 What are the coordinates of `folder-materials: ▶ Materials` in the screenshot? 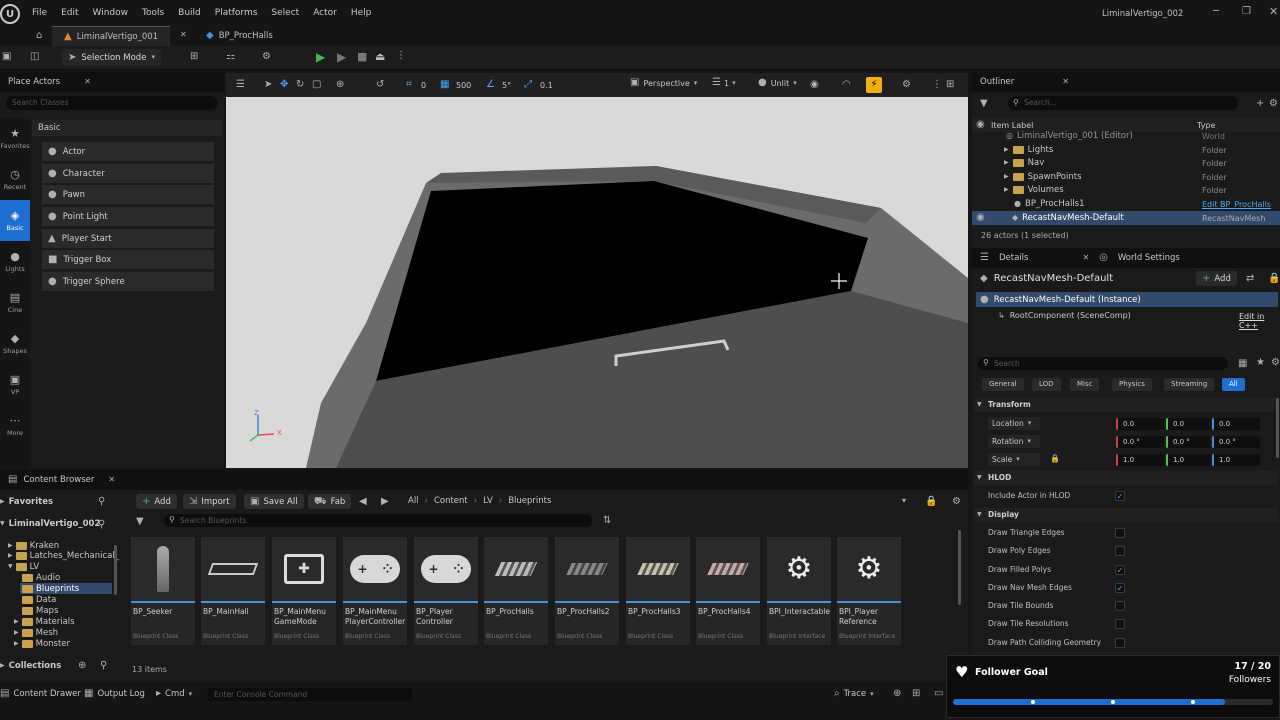 It's located at (44, 622).